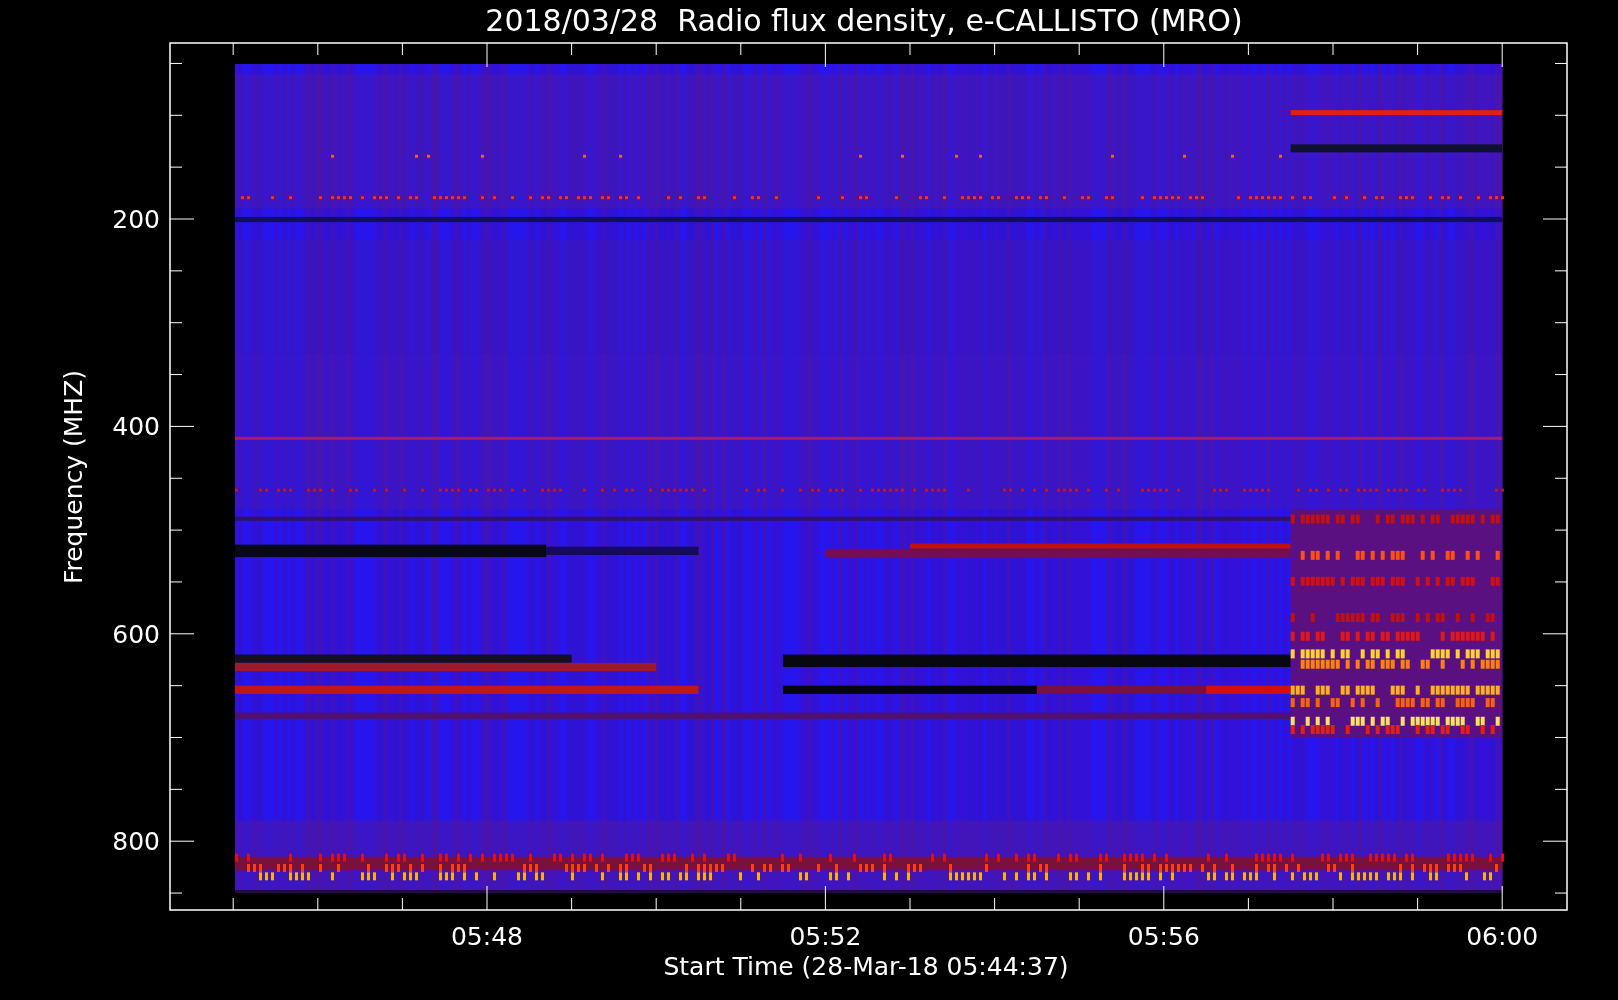 This screenshot has width=1618, height=1000. What do you see at coordinates (487, 936) in the screenshot?
I see `x-tick-label: 05:48` at bounding box center [487, 936].